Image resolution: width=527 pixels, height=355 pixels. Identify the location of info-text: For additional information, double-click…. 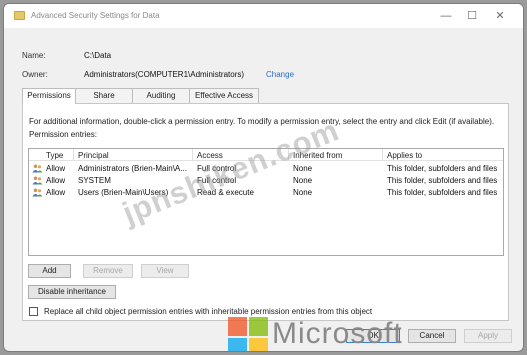
(262, 121).